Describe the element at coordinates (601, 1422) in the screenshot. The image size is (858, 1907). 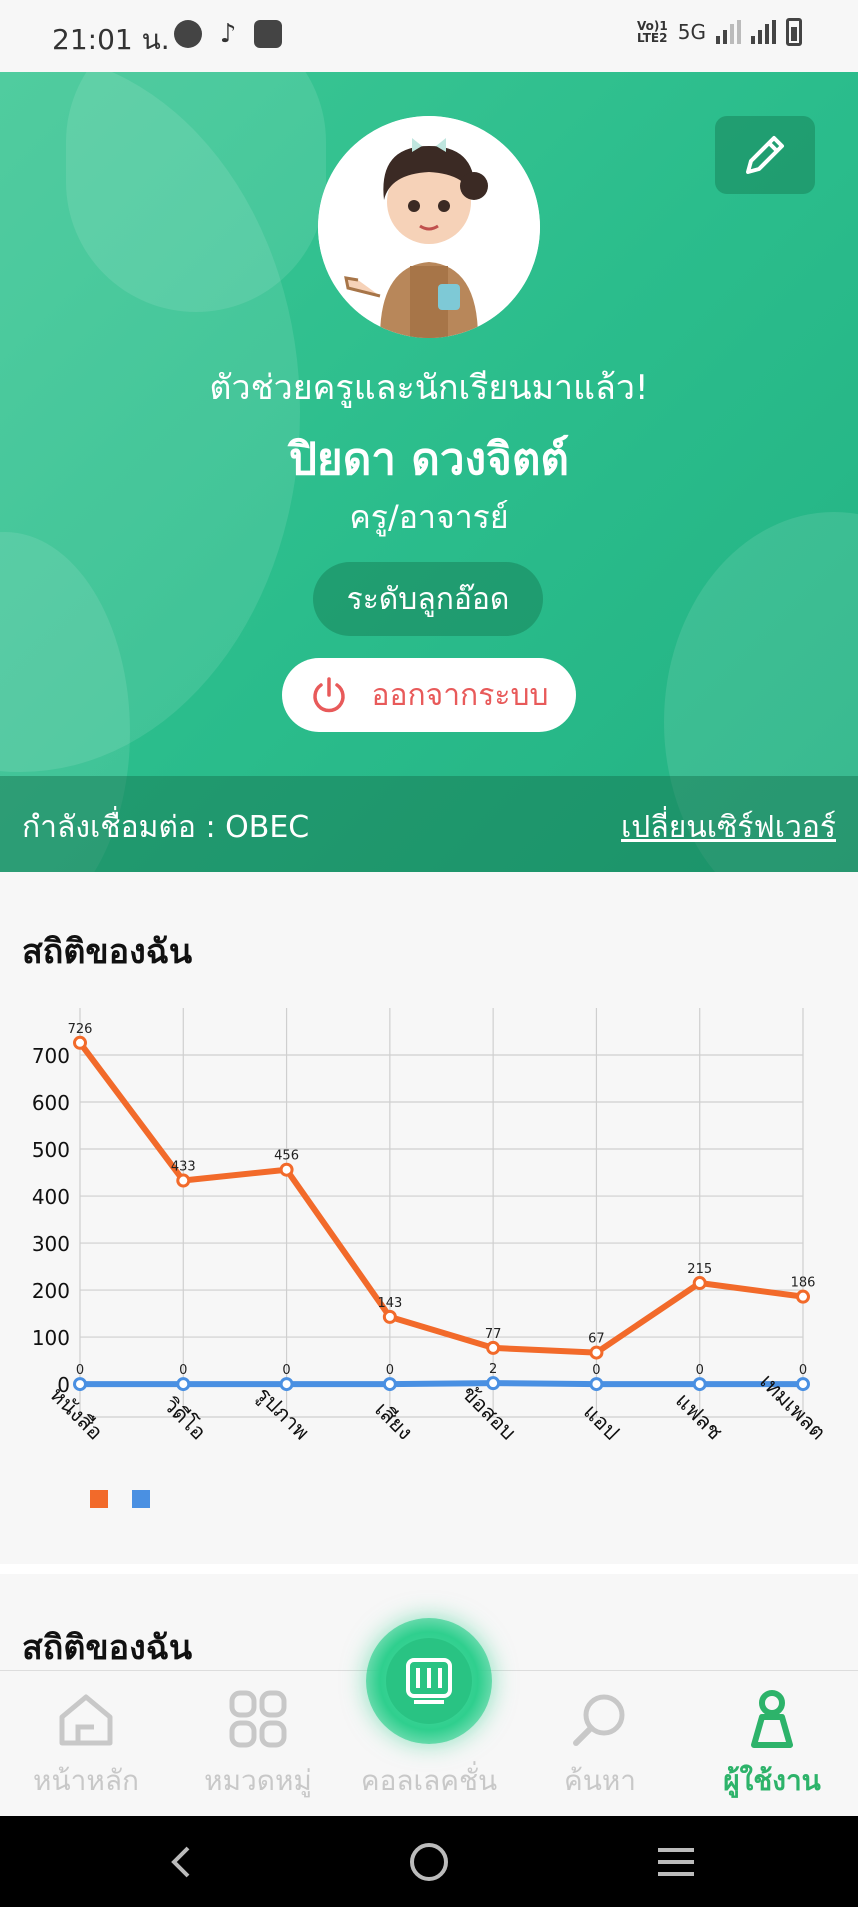
I see `x-tick-label: แอป` at that location.